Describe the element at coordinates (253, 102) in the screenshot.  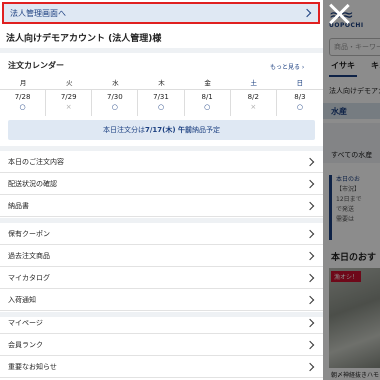
I see `calendar-cell: 8/2 ×` at that location.